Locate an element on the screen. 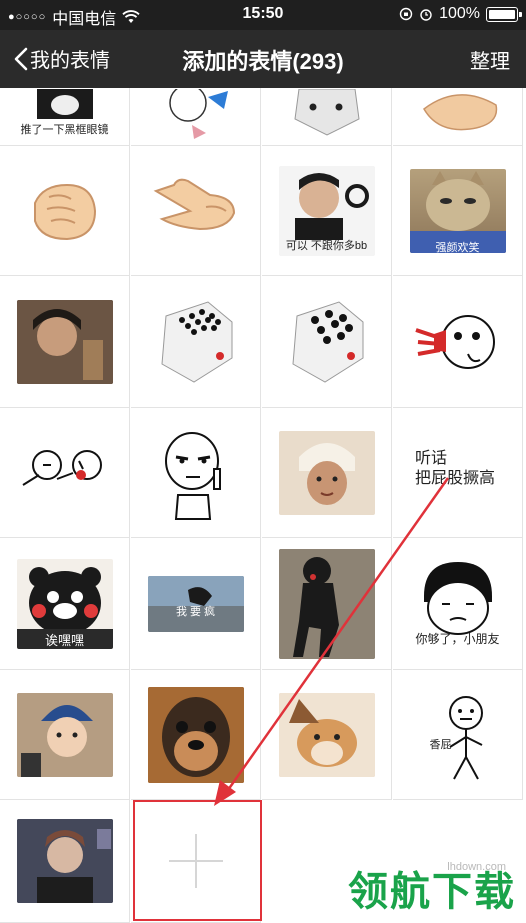 The image size is (526, 923). sticker-dice-many-dots is located at coordinates (196, 341).